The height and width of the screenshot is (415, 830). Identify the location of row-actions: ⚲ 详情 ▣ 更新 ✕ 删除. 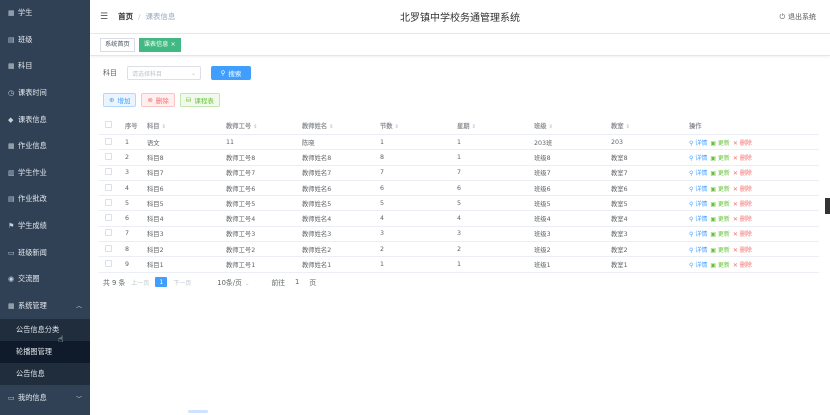
(754, 203).